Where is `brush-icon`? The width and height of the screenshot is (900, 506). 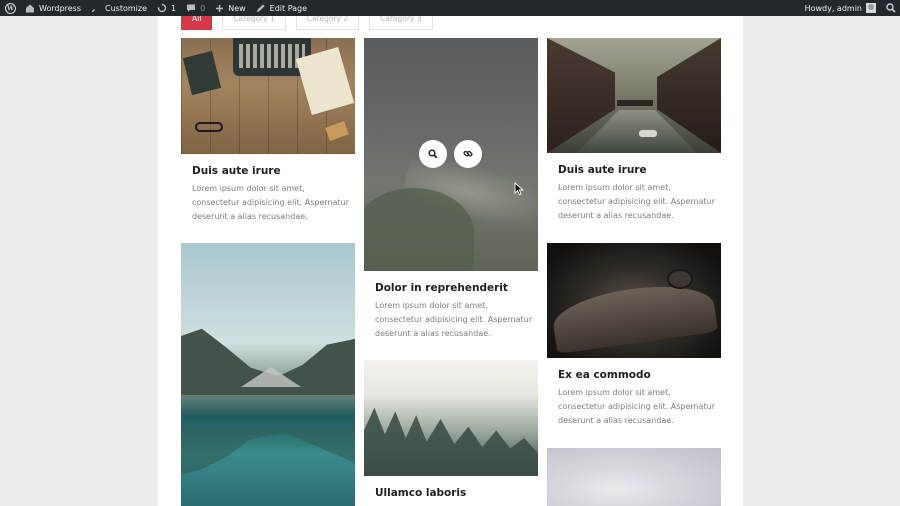 brush-icon is located at coordinates (96, 8).